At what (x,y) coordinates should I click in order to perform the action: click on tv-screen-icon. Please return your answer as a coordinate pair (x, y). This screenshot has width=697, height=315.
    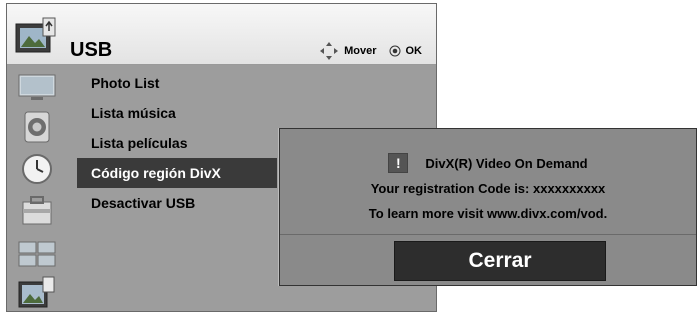
    Looking at the image, I should click on (37, 87).